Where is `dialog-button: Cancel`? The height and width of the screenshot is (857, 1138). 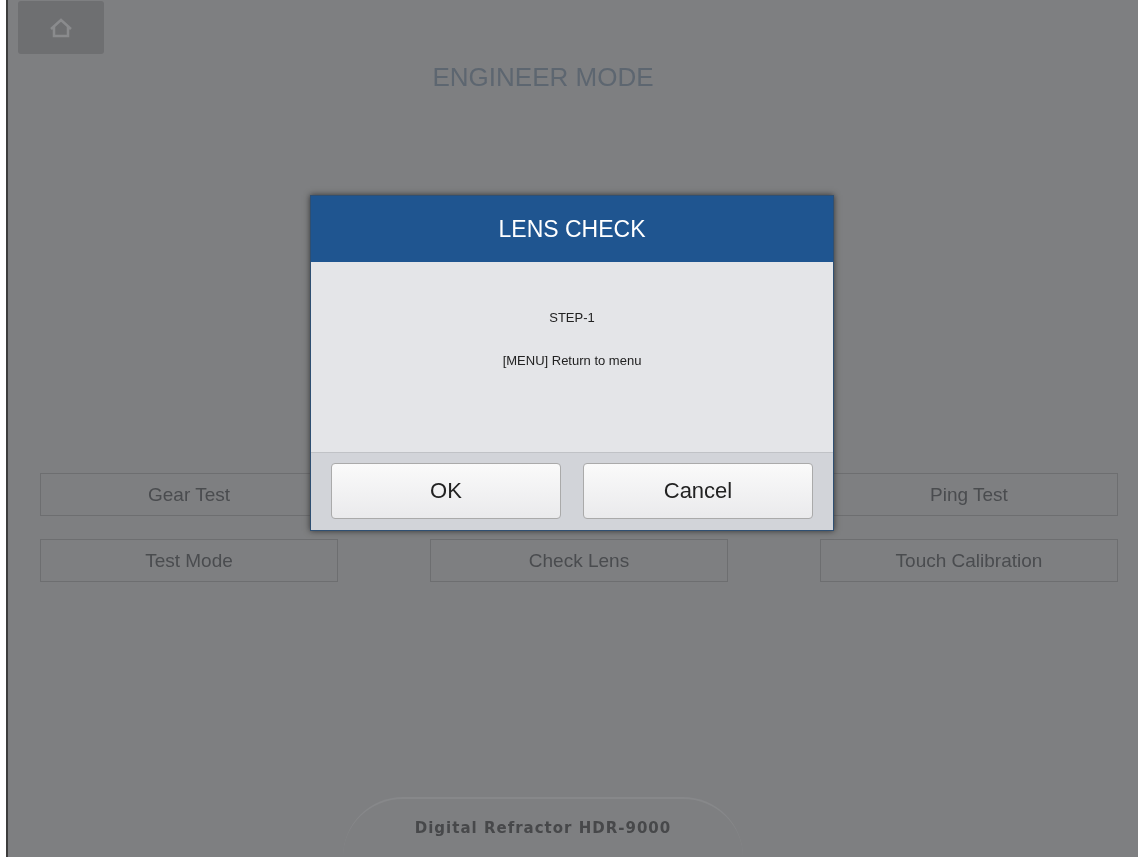 dialog-button: Cancel is located at coordinates (698, 491).